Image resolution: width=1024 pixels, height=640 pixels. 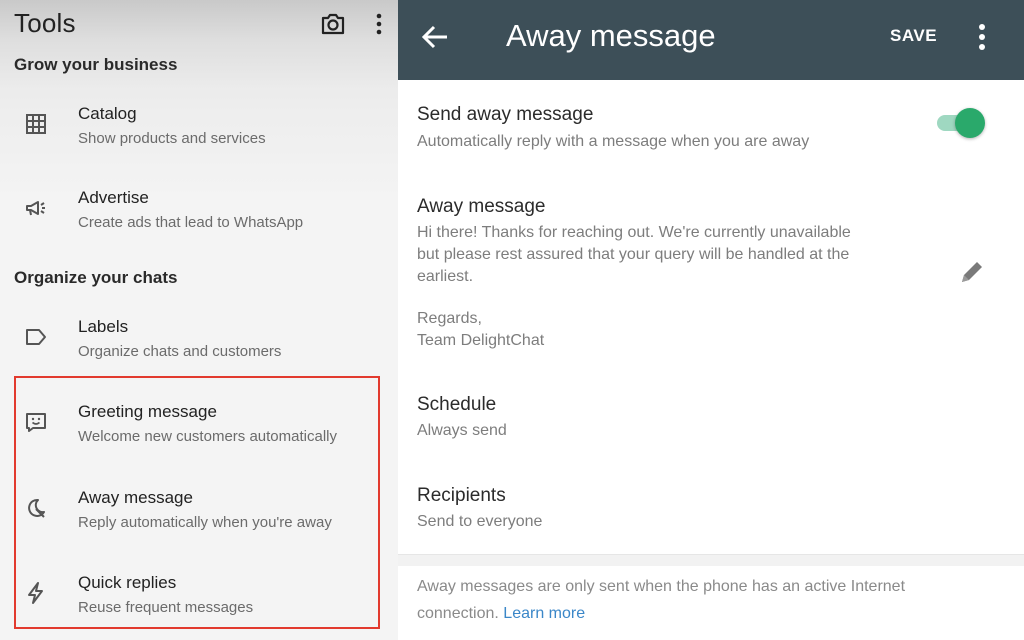 What do you see at coordinates (36, 124) in the screenshot?
I see `catalog-icon` at bounding box center [36, 124].